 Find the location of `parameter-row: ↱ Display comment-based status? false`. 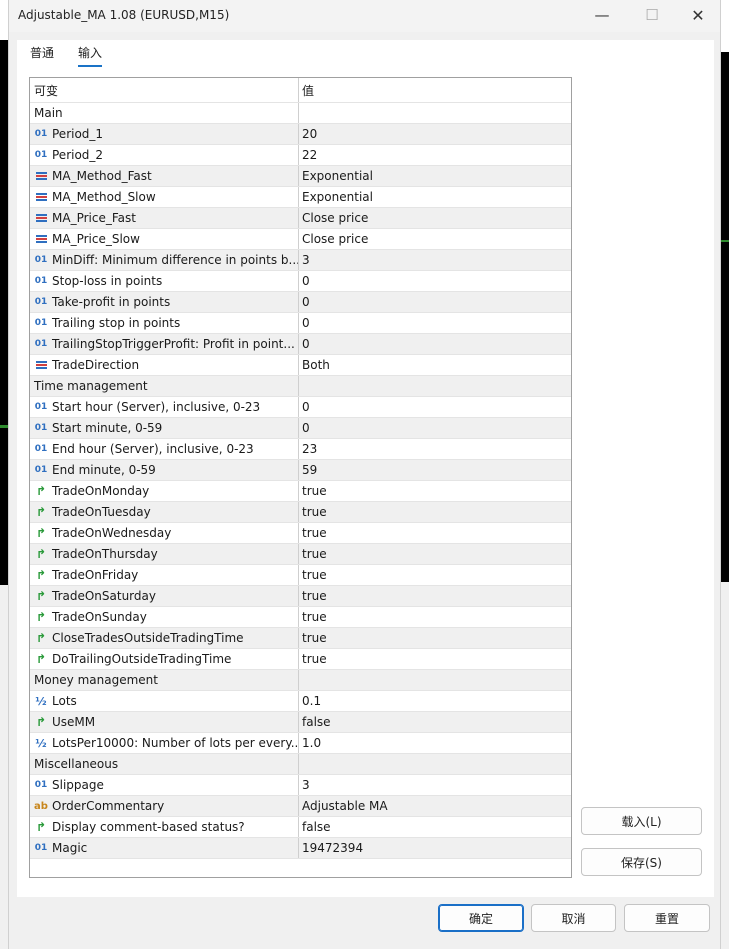

parameter-row: ↱ Display comment-based status? false is located at coordinates (300, 827).